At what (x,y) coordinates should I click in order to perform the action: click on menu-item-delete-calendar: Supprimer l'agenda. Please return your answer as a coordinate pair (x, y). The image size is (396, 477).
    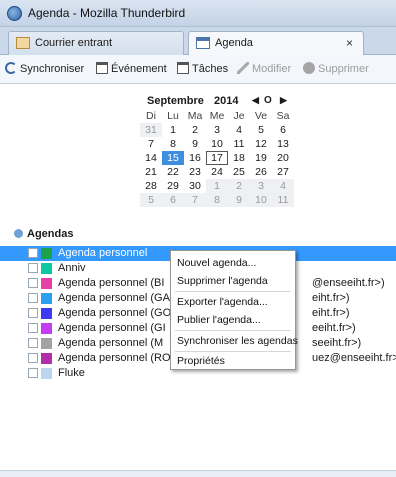
    Looking at the image, I should click on (222, 281).